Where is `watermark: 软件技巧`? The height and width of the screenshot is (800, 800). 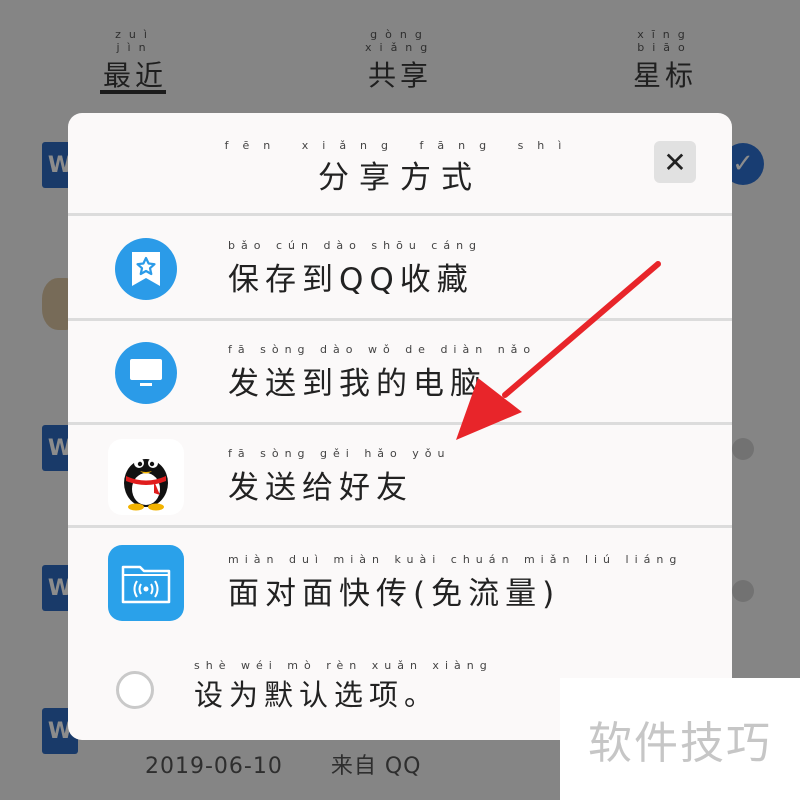 watermark: 软件技巧 is located at coordinates (680, 739).